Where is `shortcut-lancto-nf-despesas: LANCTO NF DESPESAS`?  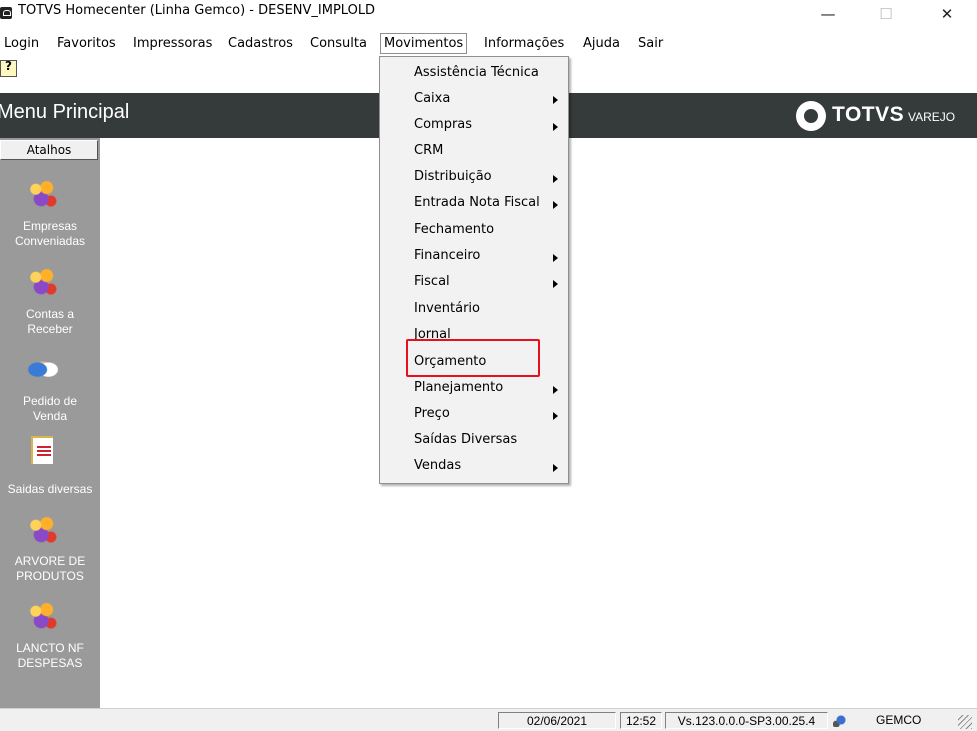 shortcut-lancto-nf-despesas: LANCTO NF DESPESAS is located at coordinates (50, 637).